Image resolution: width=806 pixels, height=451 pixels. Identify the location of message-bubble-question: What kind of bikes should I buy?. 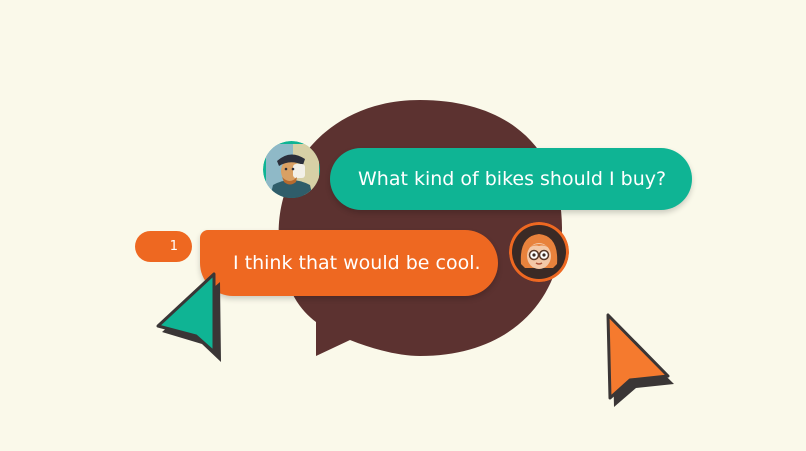
(511, 179).